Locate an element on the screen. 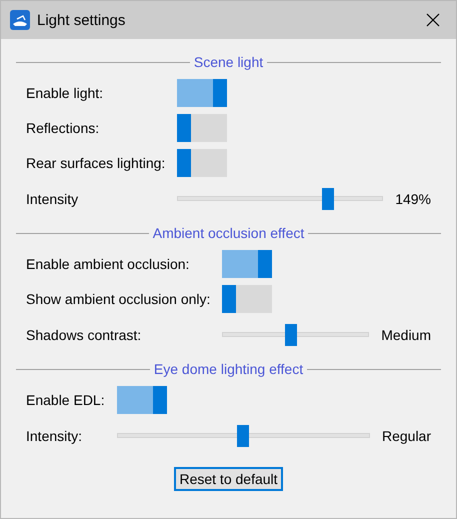 The width and height of the screenshot is (457, 519). setting-label: Intensity is located at coordinates (53, 199).